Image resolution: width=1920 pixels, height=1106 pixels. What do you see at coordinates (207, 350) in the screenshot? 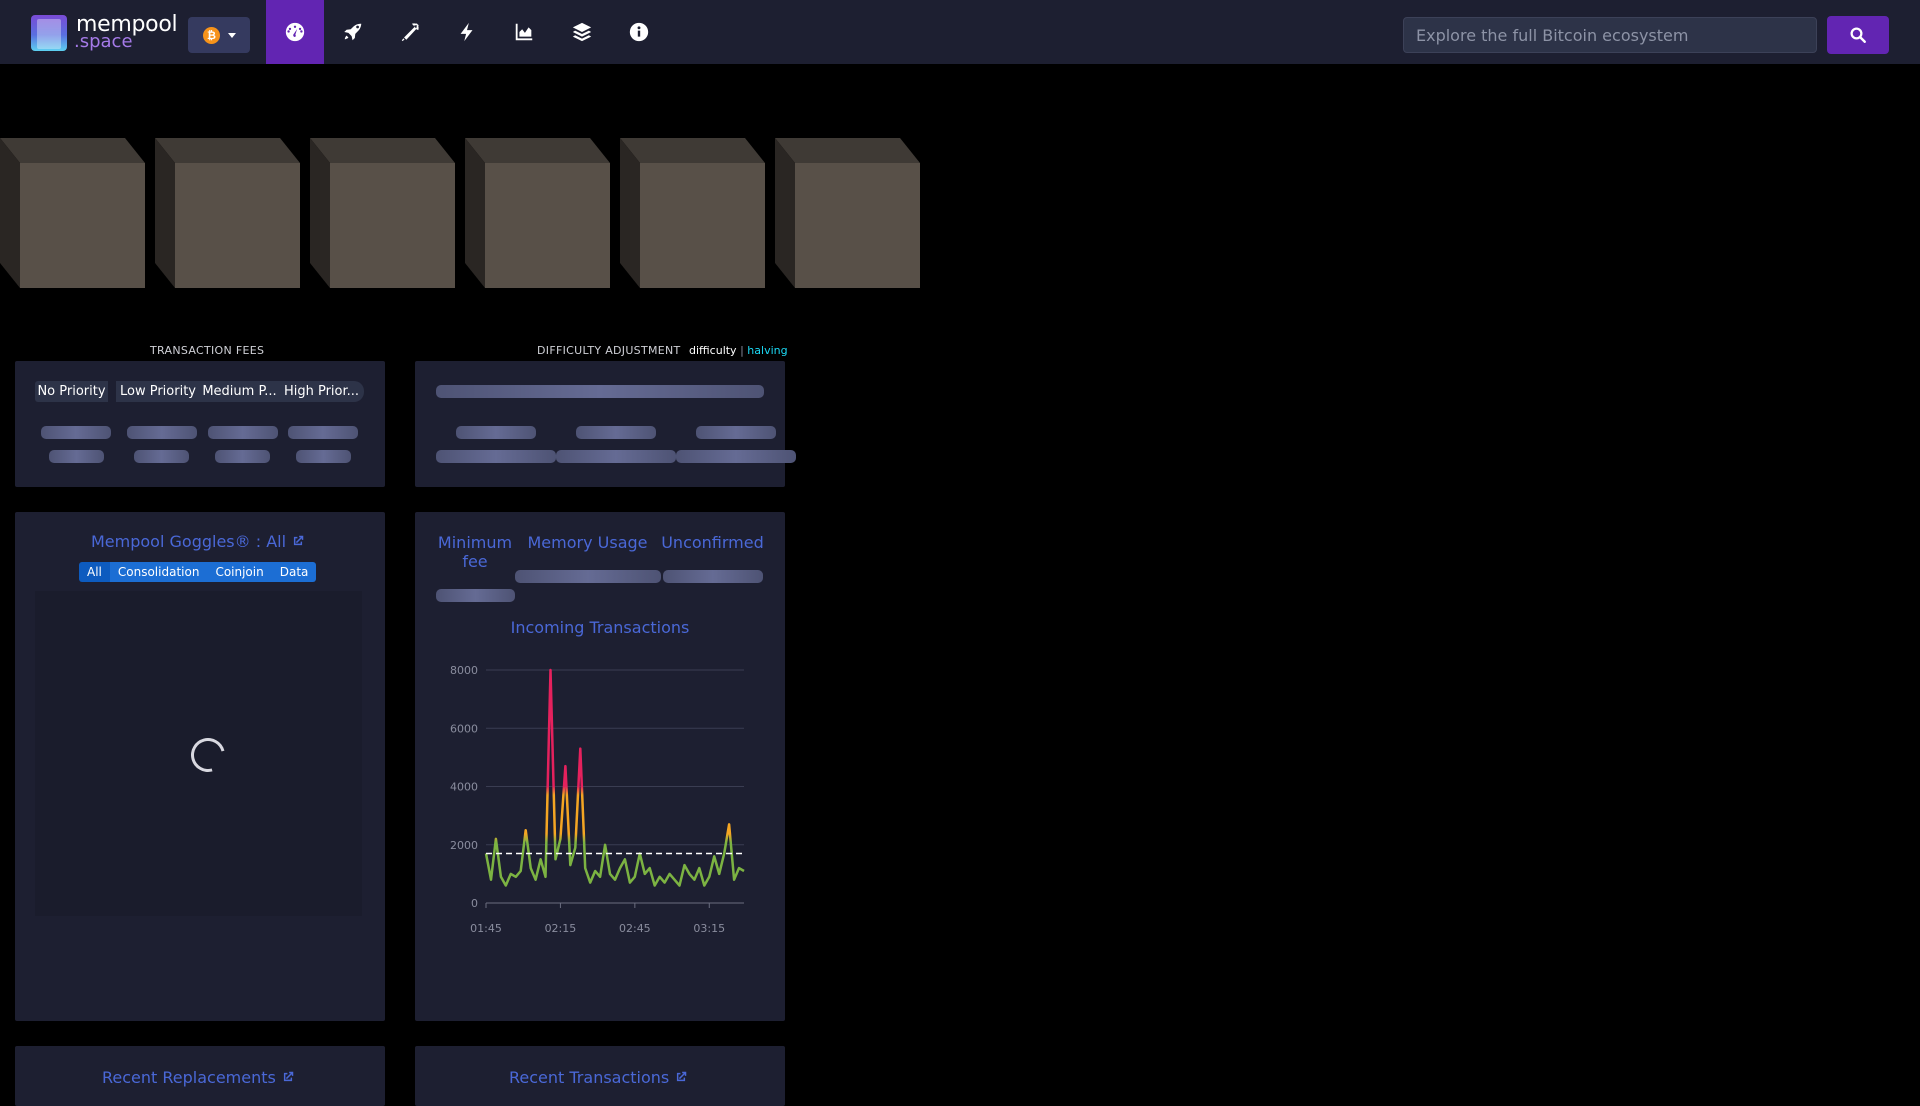
I see `transaction-fees-title: TRANSACTION FEES` at bounding box center [207, 350].